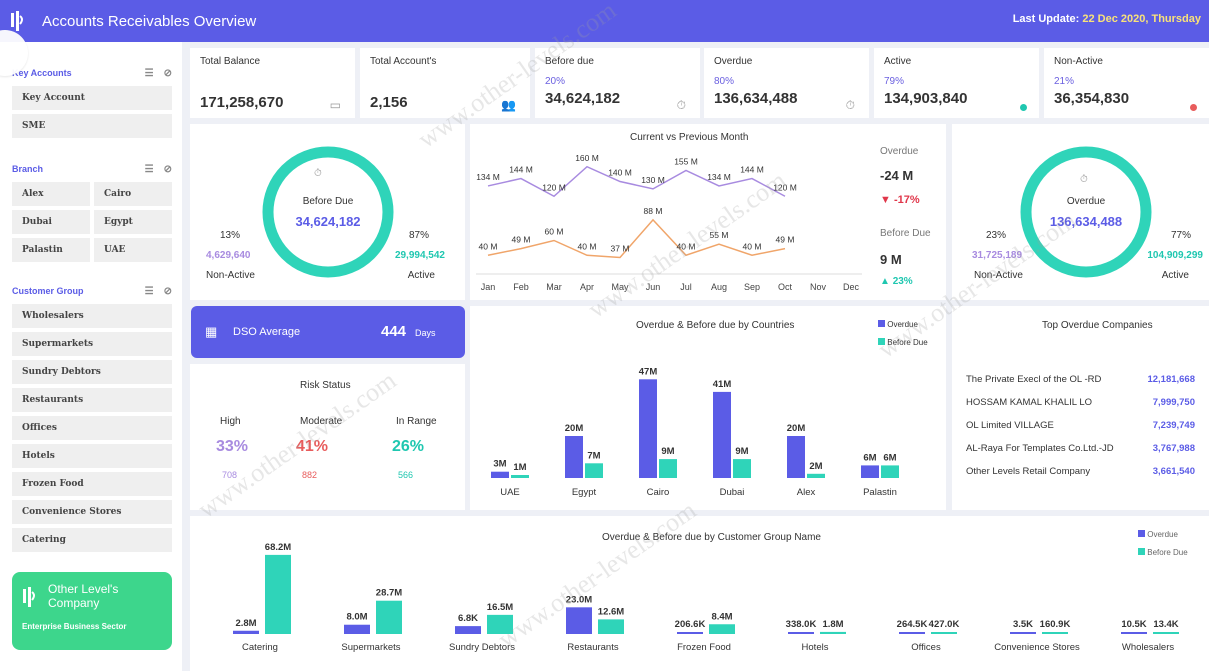 This screenshot has height=671, width=1209. Describe the element at coordinates (815, 466) in the screenshot. I see `data-label: 2M` at that location.